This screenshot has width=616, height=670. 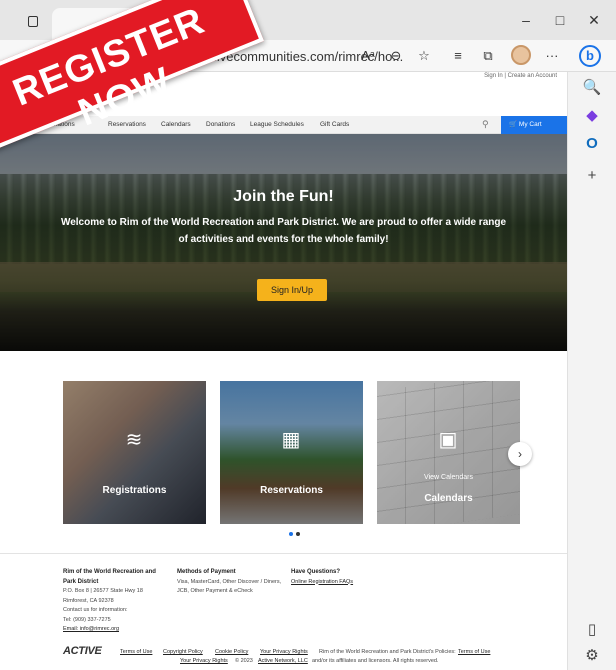 I want to click on privacy-link: Your Privacy Rights, so click(x=284, y=652).